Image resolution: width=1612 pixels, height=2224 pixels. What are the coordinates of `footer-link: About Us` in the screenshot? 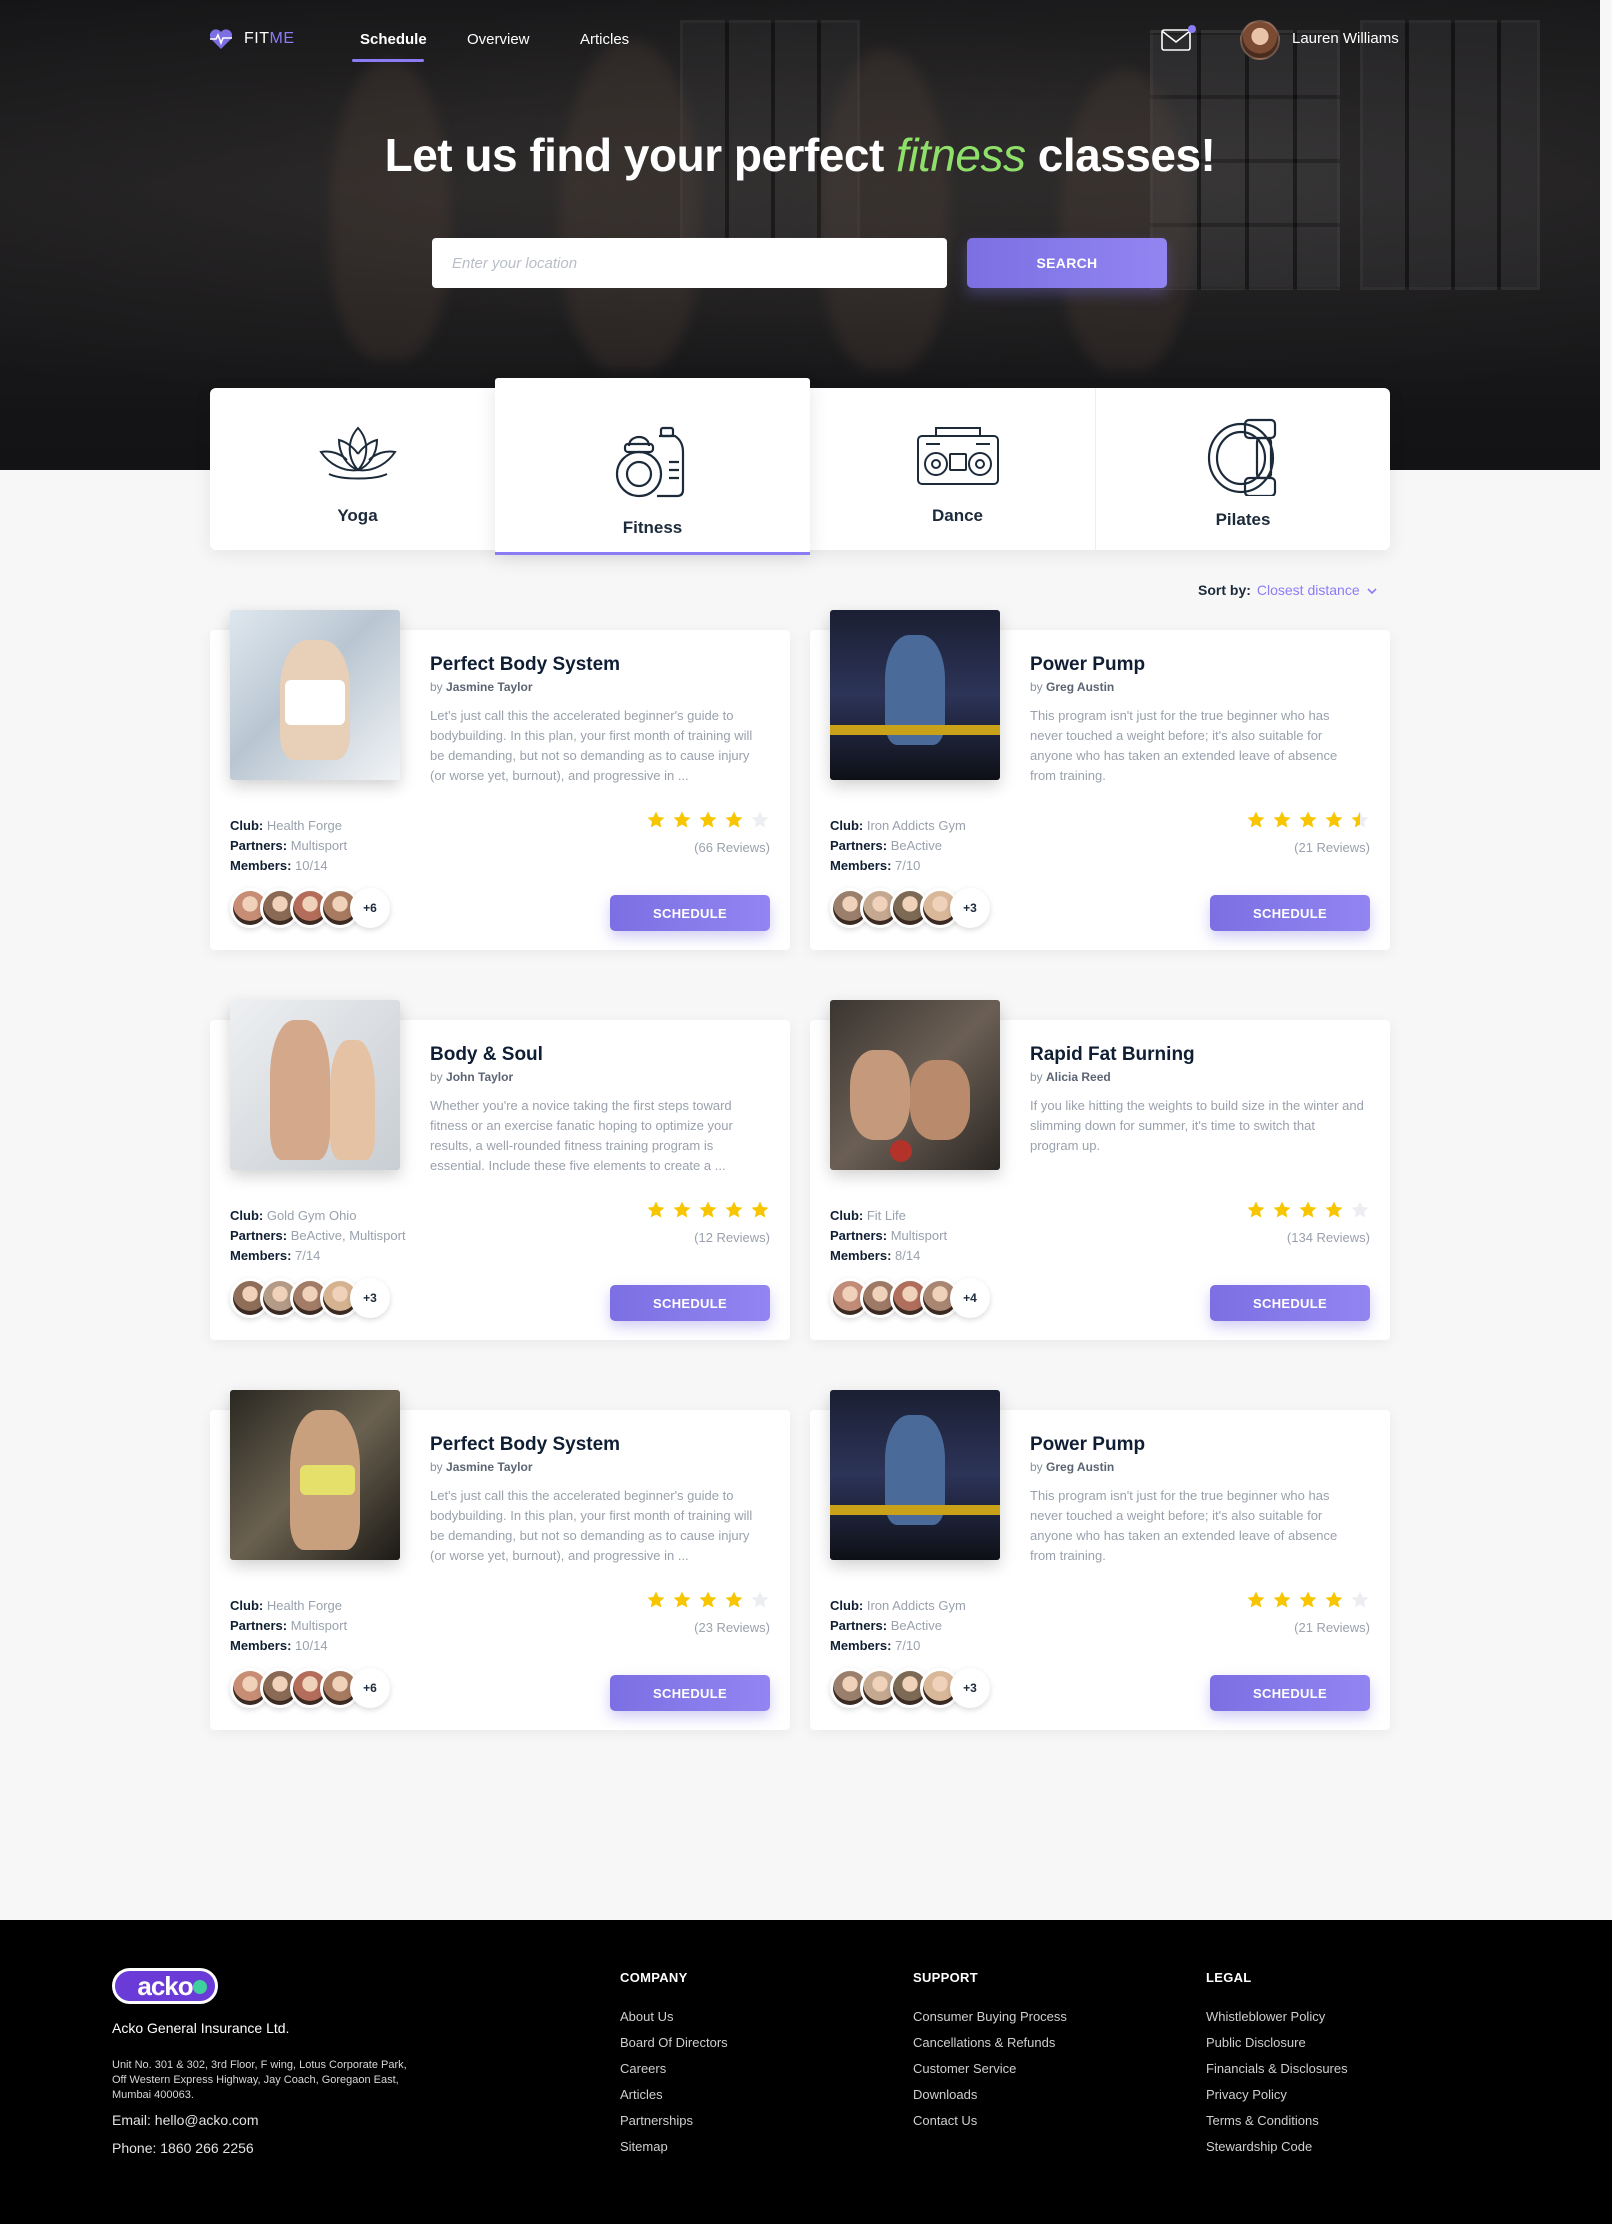 It's located at (674, 2016).